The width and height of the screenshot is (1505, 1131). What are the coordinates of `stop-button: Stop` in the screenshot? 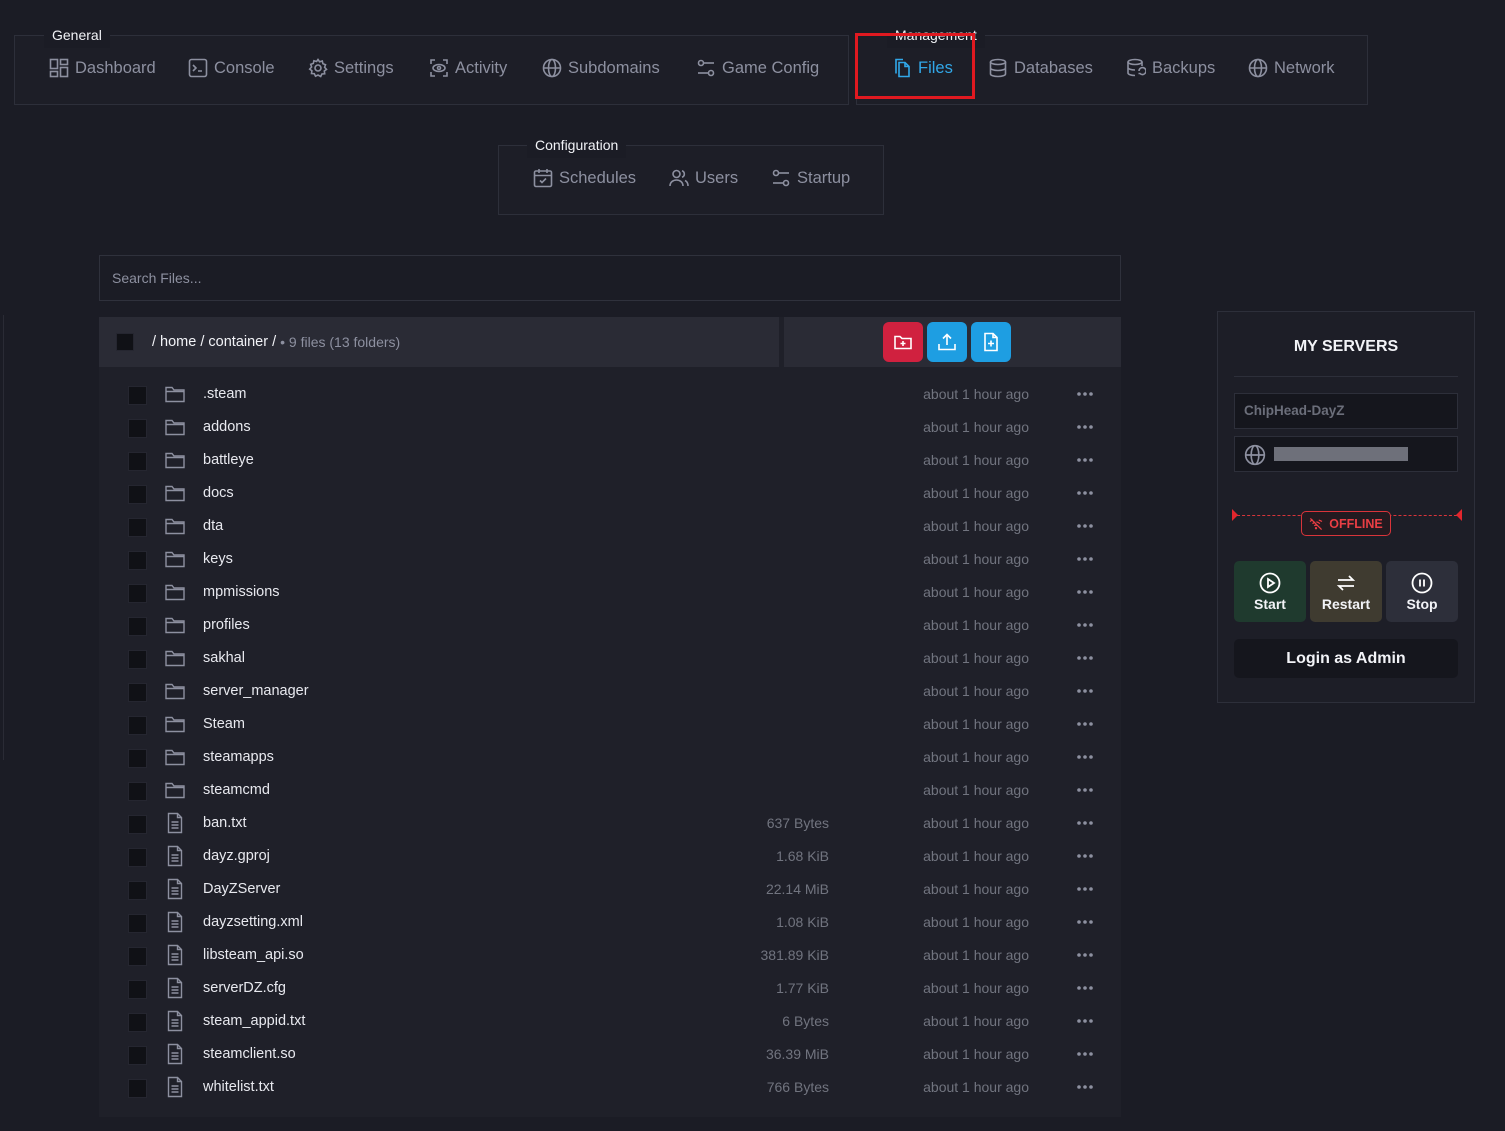 It's located at (1422, 591).